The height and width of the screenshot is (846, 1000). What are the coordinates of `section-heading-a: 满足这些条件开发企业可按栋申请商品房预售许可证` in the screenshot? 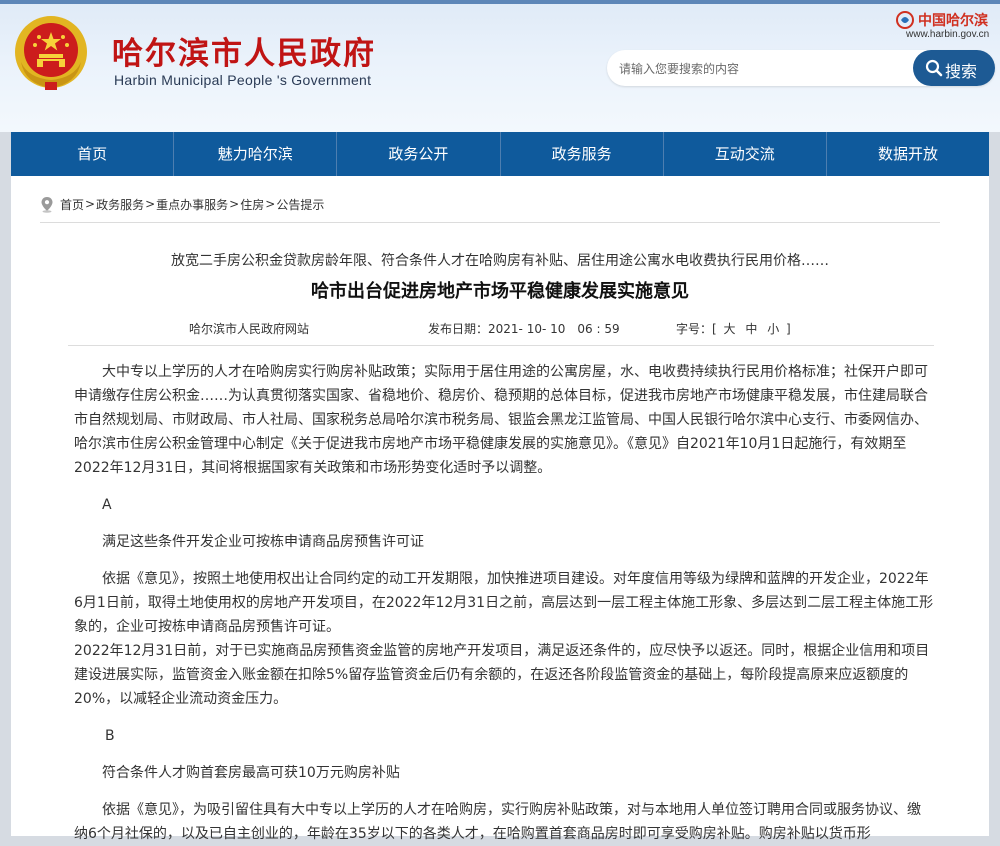 It's located at (263, 542).